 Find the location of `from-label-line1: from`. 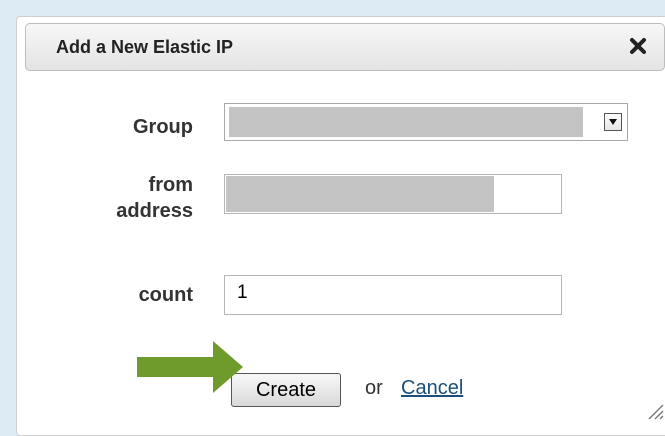

from-label-line1: from is located at coordinates (170, 185).